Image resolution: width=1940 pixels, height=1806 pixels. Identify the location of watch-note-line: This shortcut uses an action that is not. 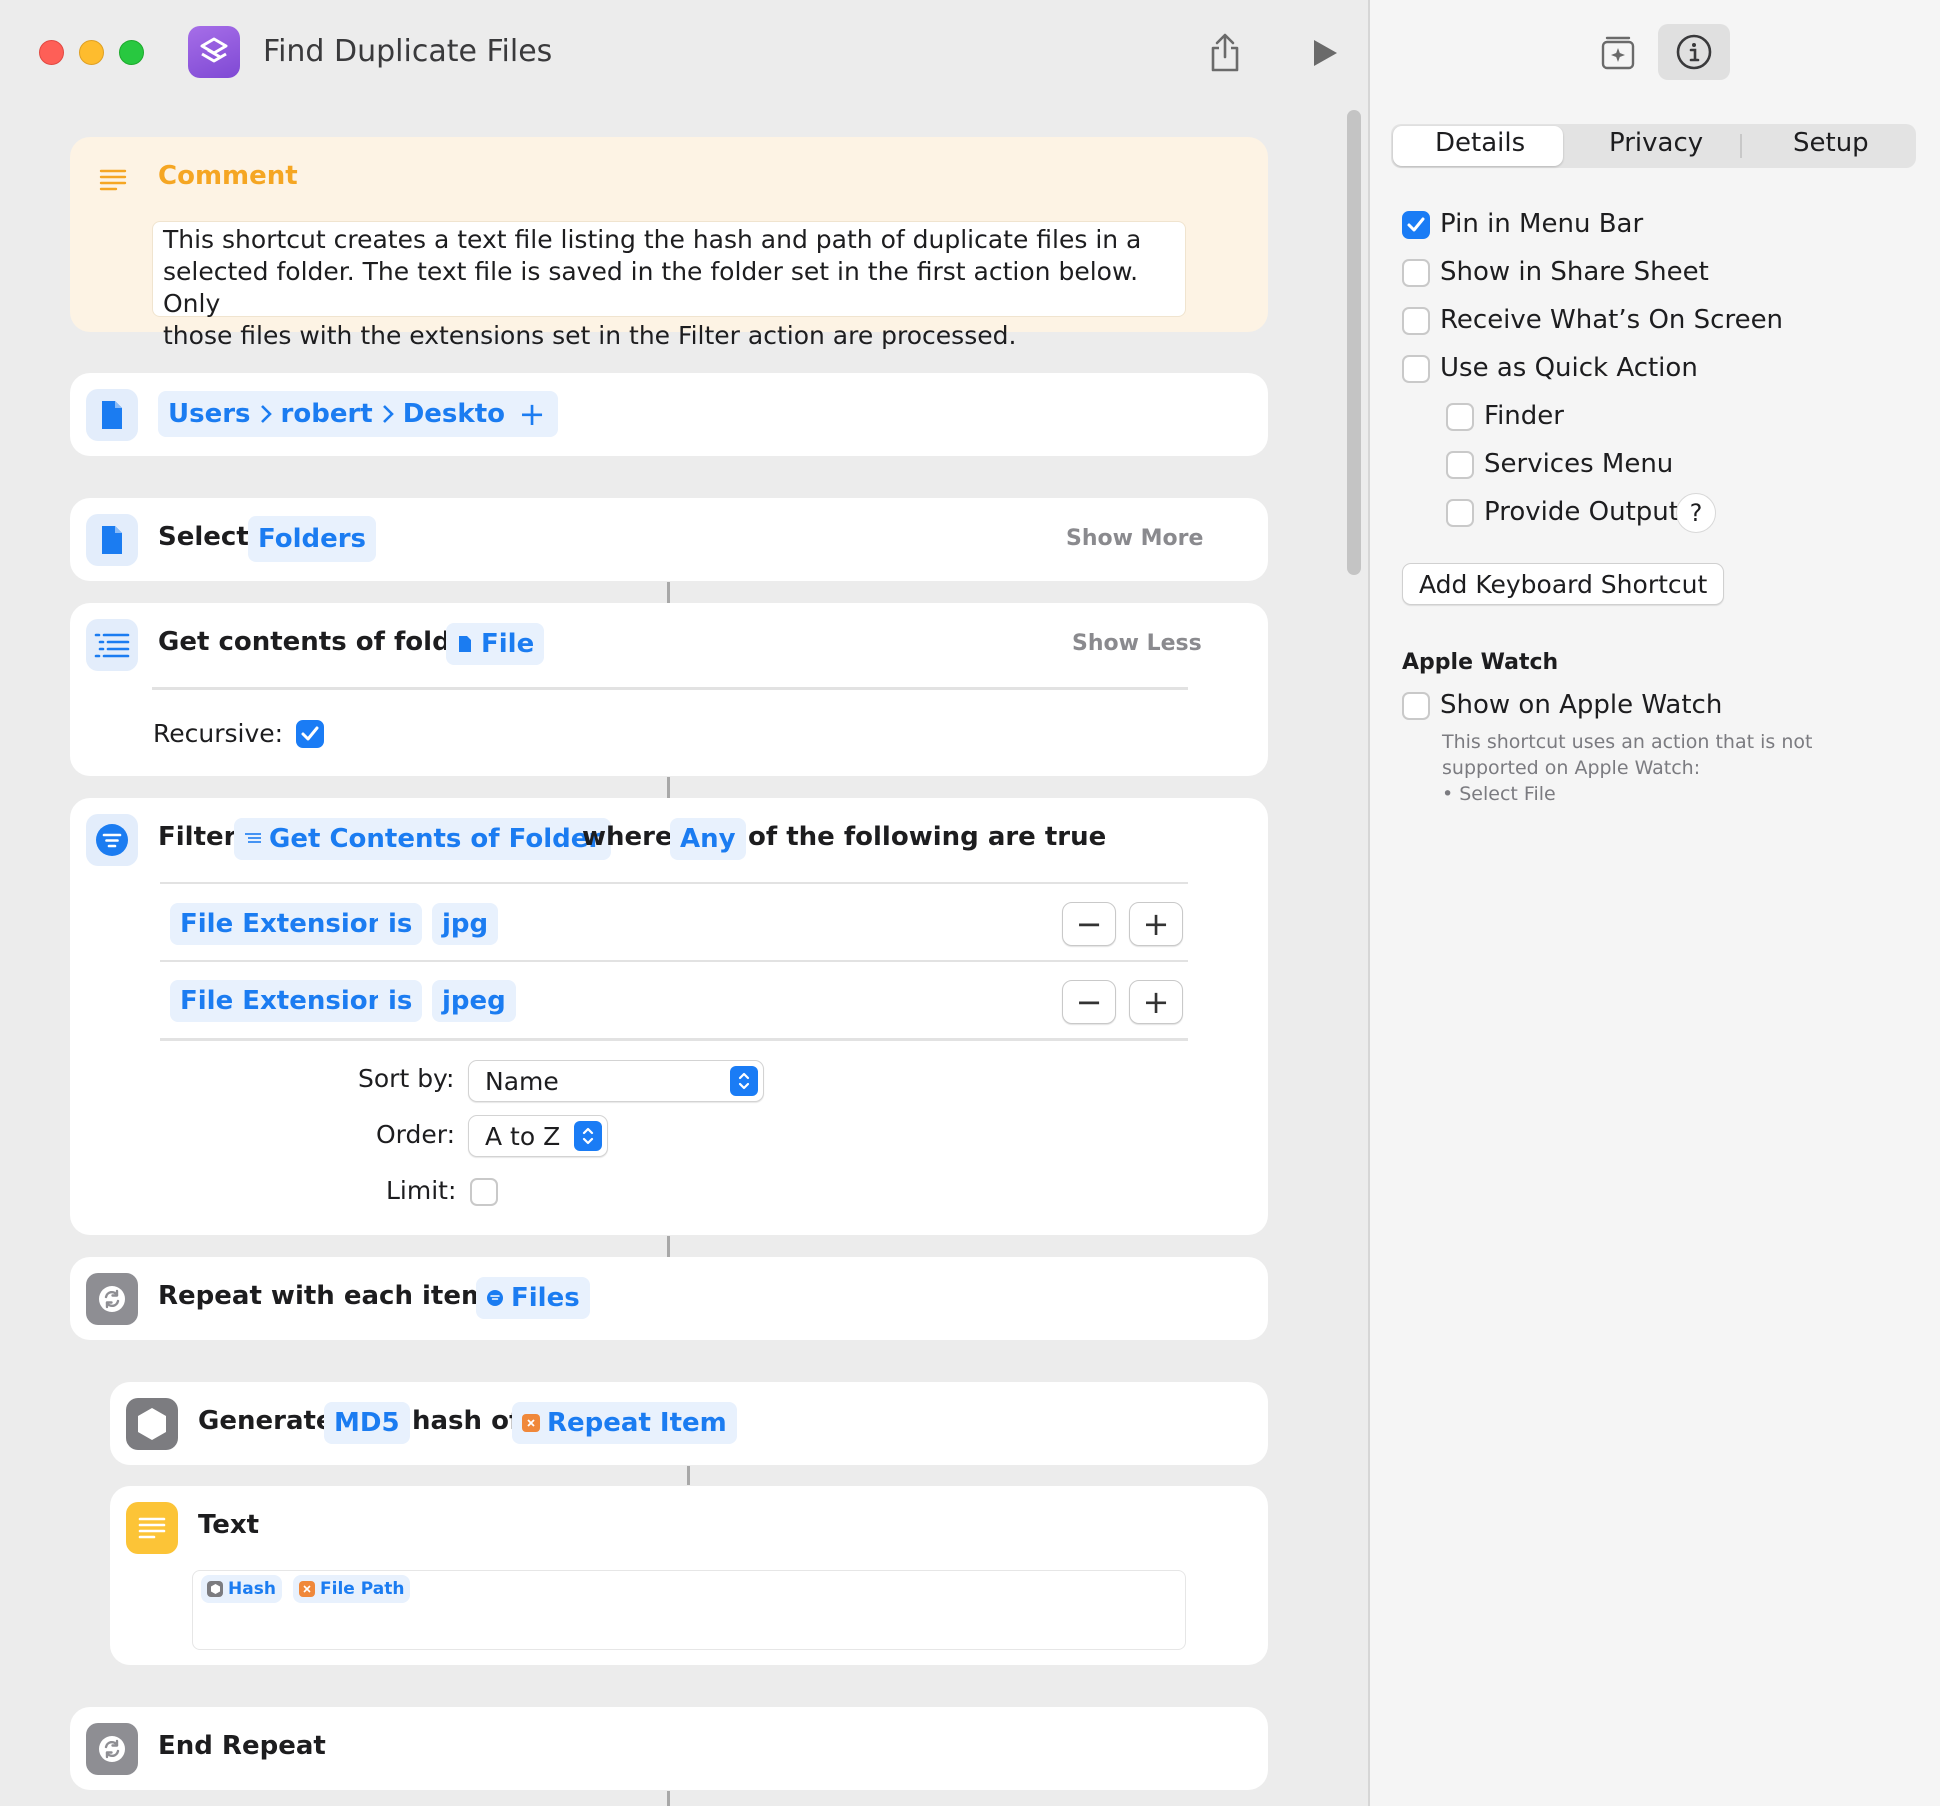
(1627, 742).